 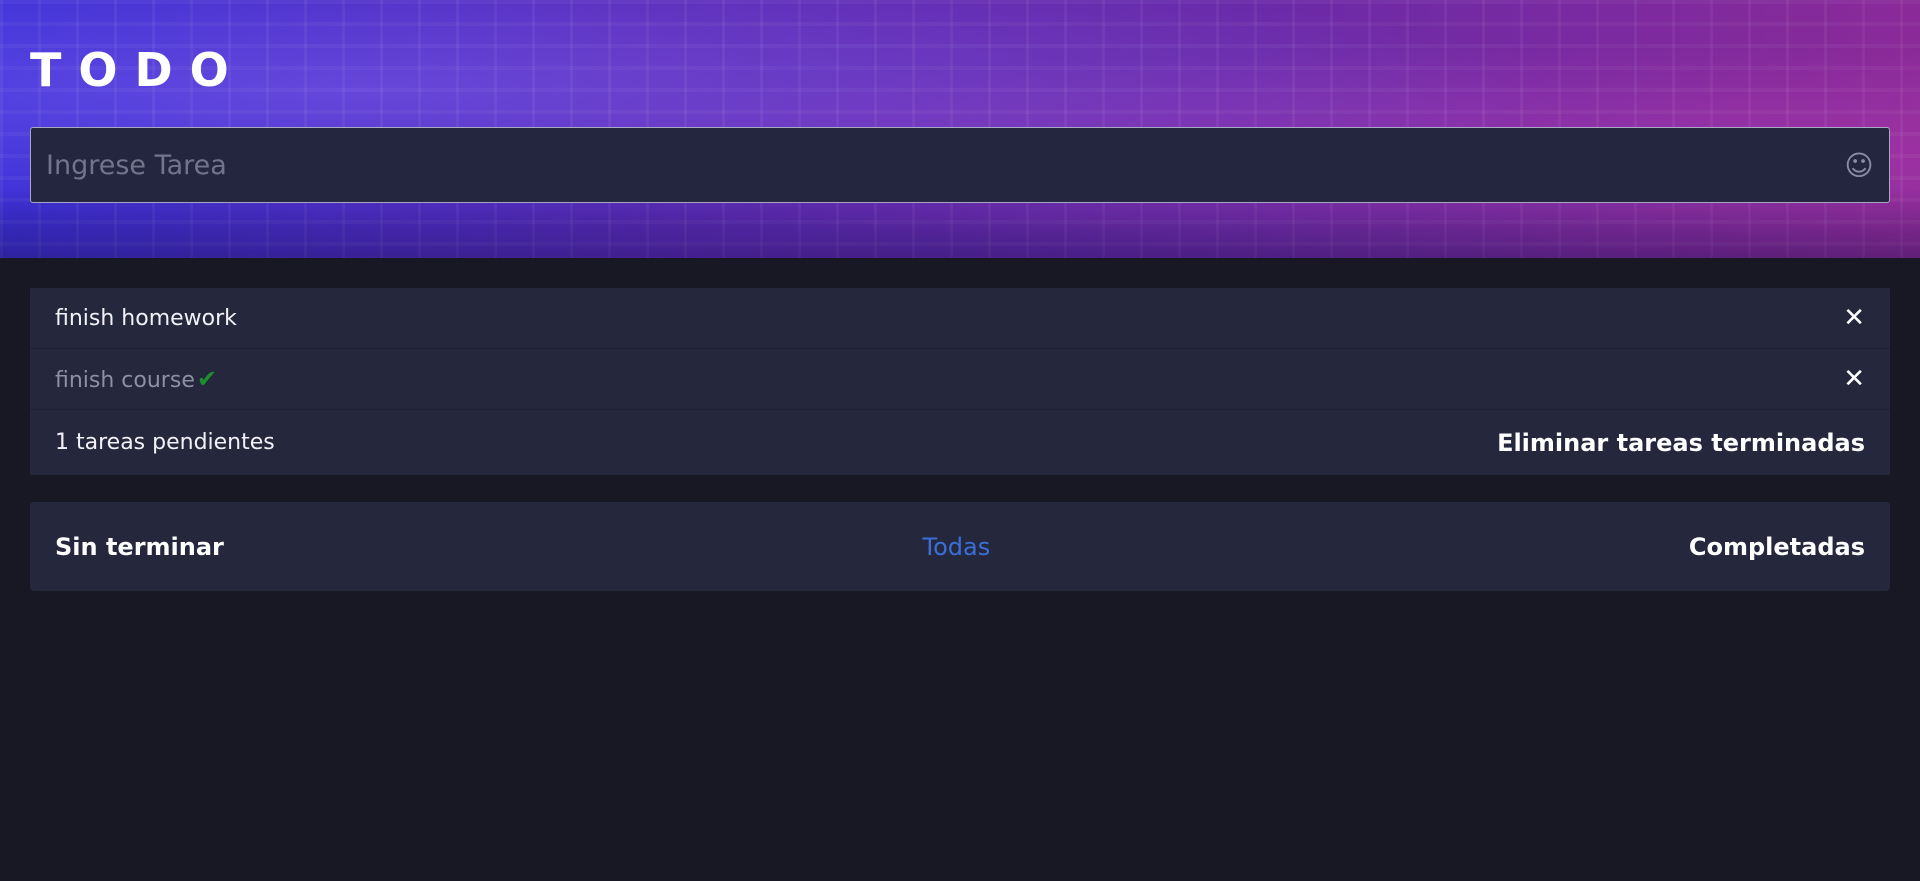 I want to click on task-input-container: ☺, so click(x=960, y=165).